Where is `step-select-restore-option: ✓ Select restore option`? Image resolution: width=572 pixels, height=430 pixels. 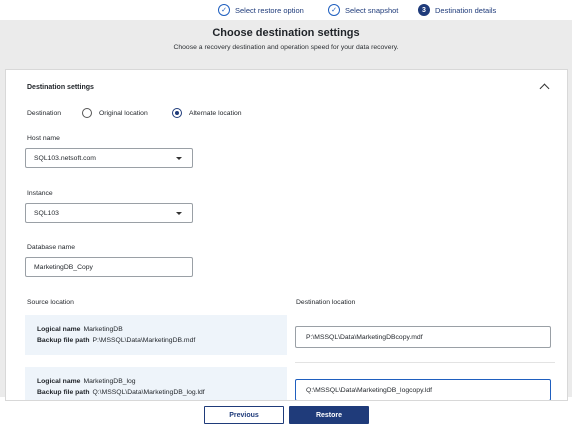
step-select-restore-option: ✓ Select restore option is located at coordinates (261, 10).